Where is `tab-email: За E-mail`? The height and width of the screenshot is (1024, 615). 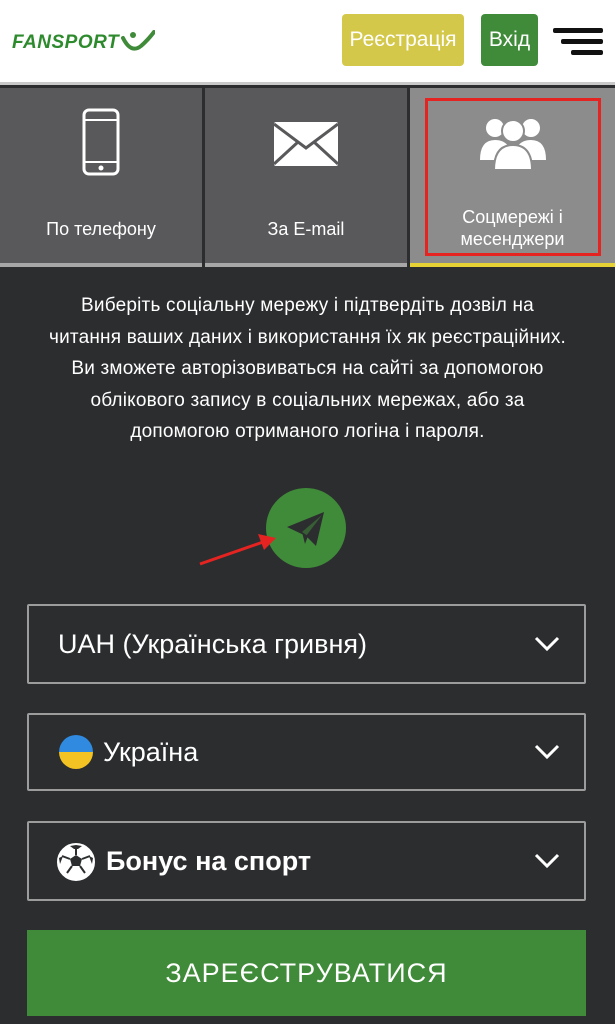 tab-email: За E-mail is located at coordinates (306, 177).